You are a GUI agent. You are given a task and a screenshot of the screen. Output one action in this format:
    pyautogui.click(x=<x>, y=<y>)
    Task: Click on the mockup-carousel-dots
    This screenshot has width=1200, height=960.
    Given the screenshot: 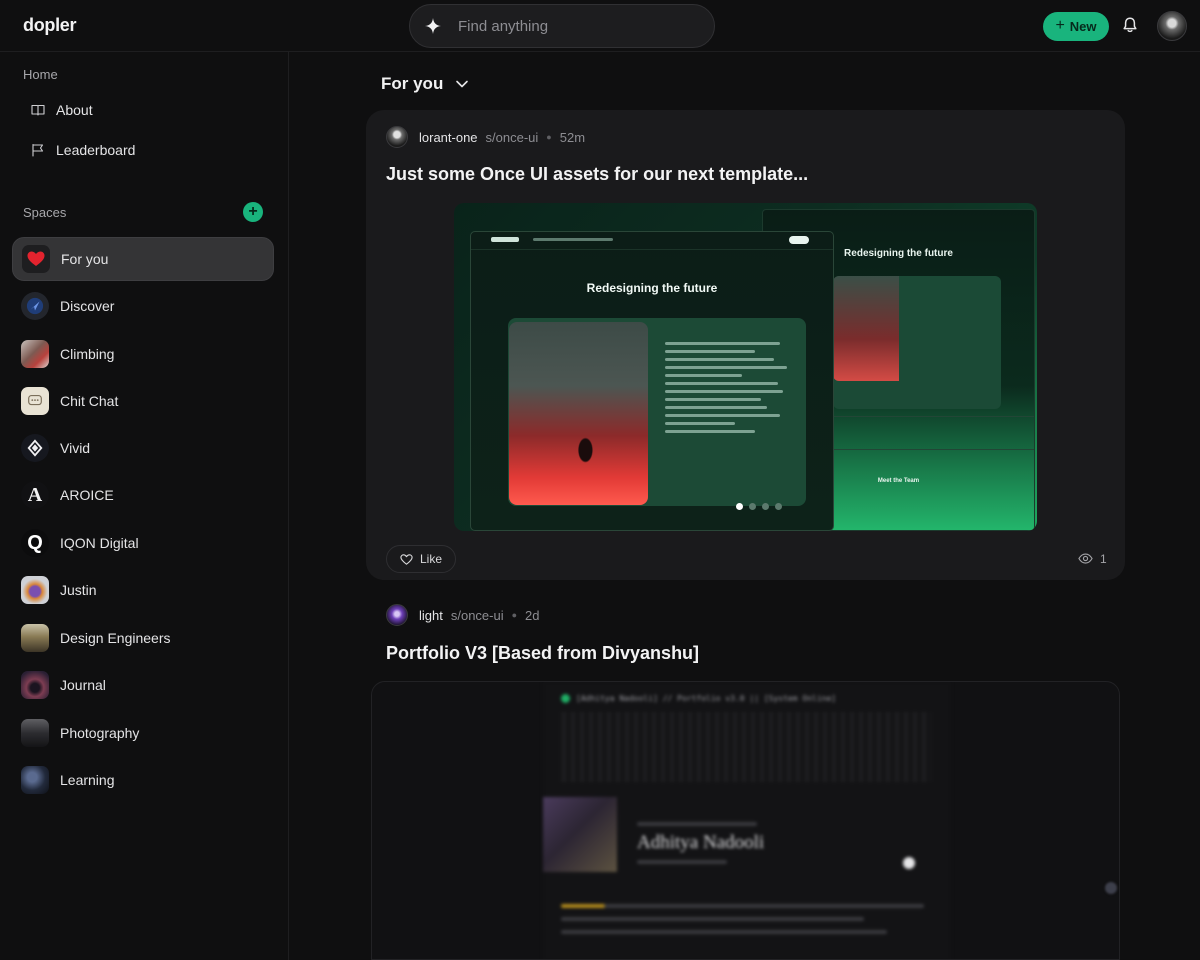 What is the action you would take?
    pyautogui.click(x=759, y=506)
    